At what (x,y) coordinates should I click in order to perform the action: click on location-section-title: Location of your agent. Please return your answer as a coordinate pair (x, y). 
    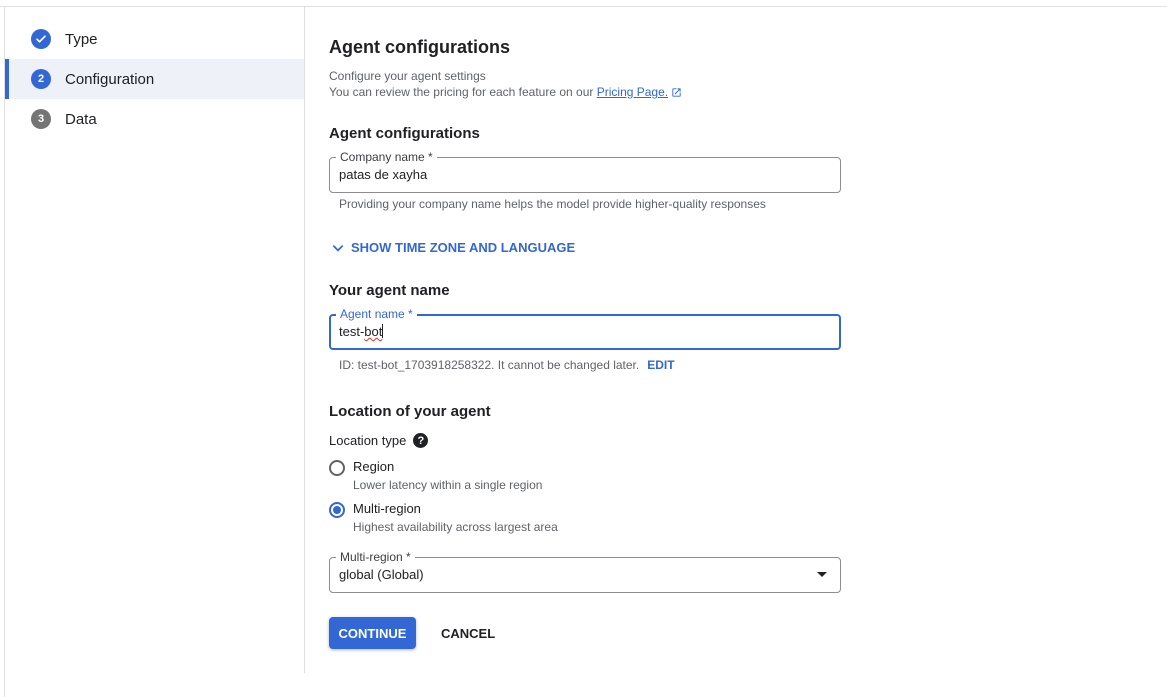
    Looking at the image, I should click on (410, 411).